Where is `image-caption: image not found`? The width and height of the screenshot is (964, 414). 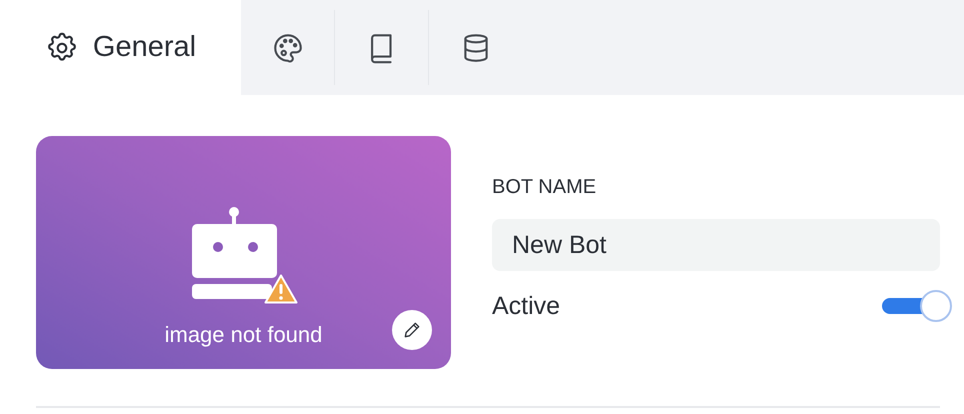
image-caption: image not found is located at coordinates (243, 335).